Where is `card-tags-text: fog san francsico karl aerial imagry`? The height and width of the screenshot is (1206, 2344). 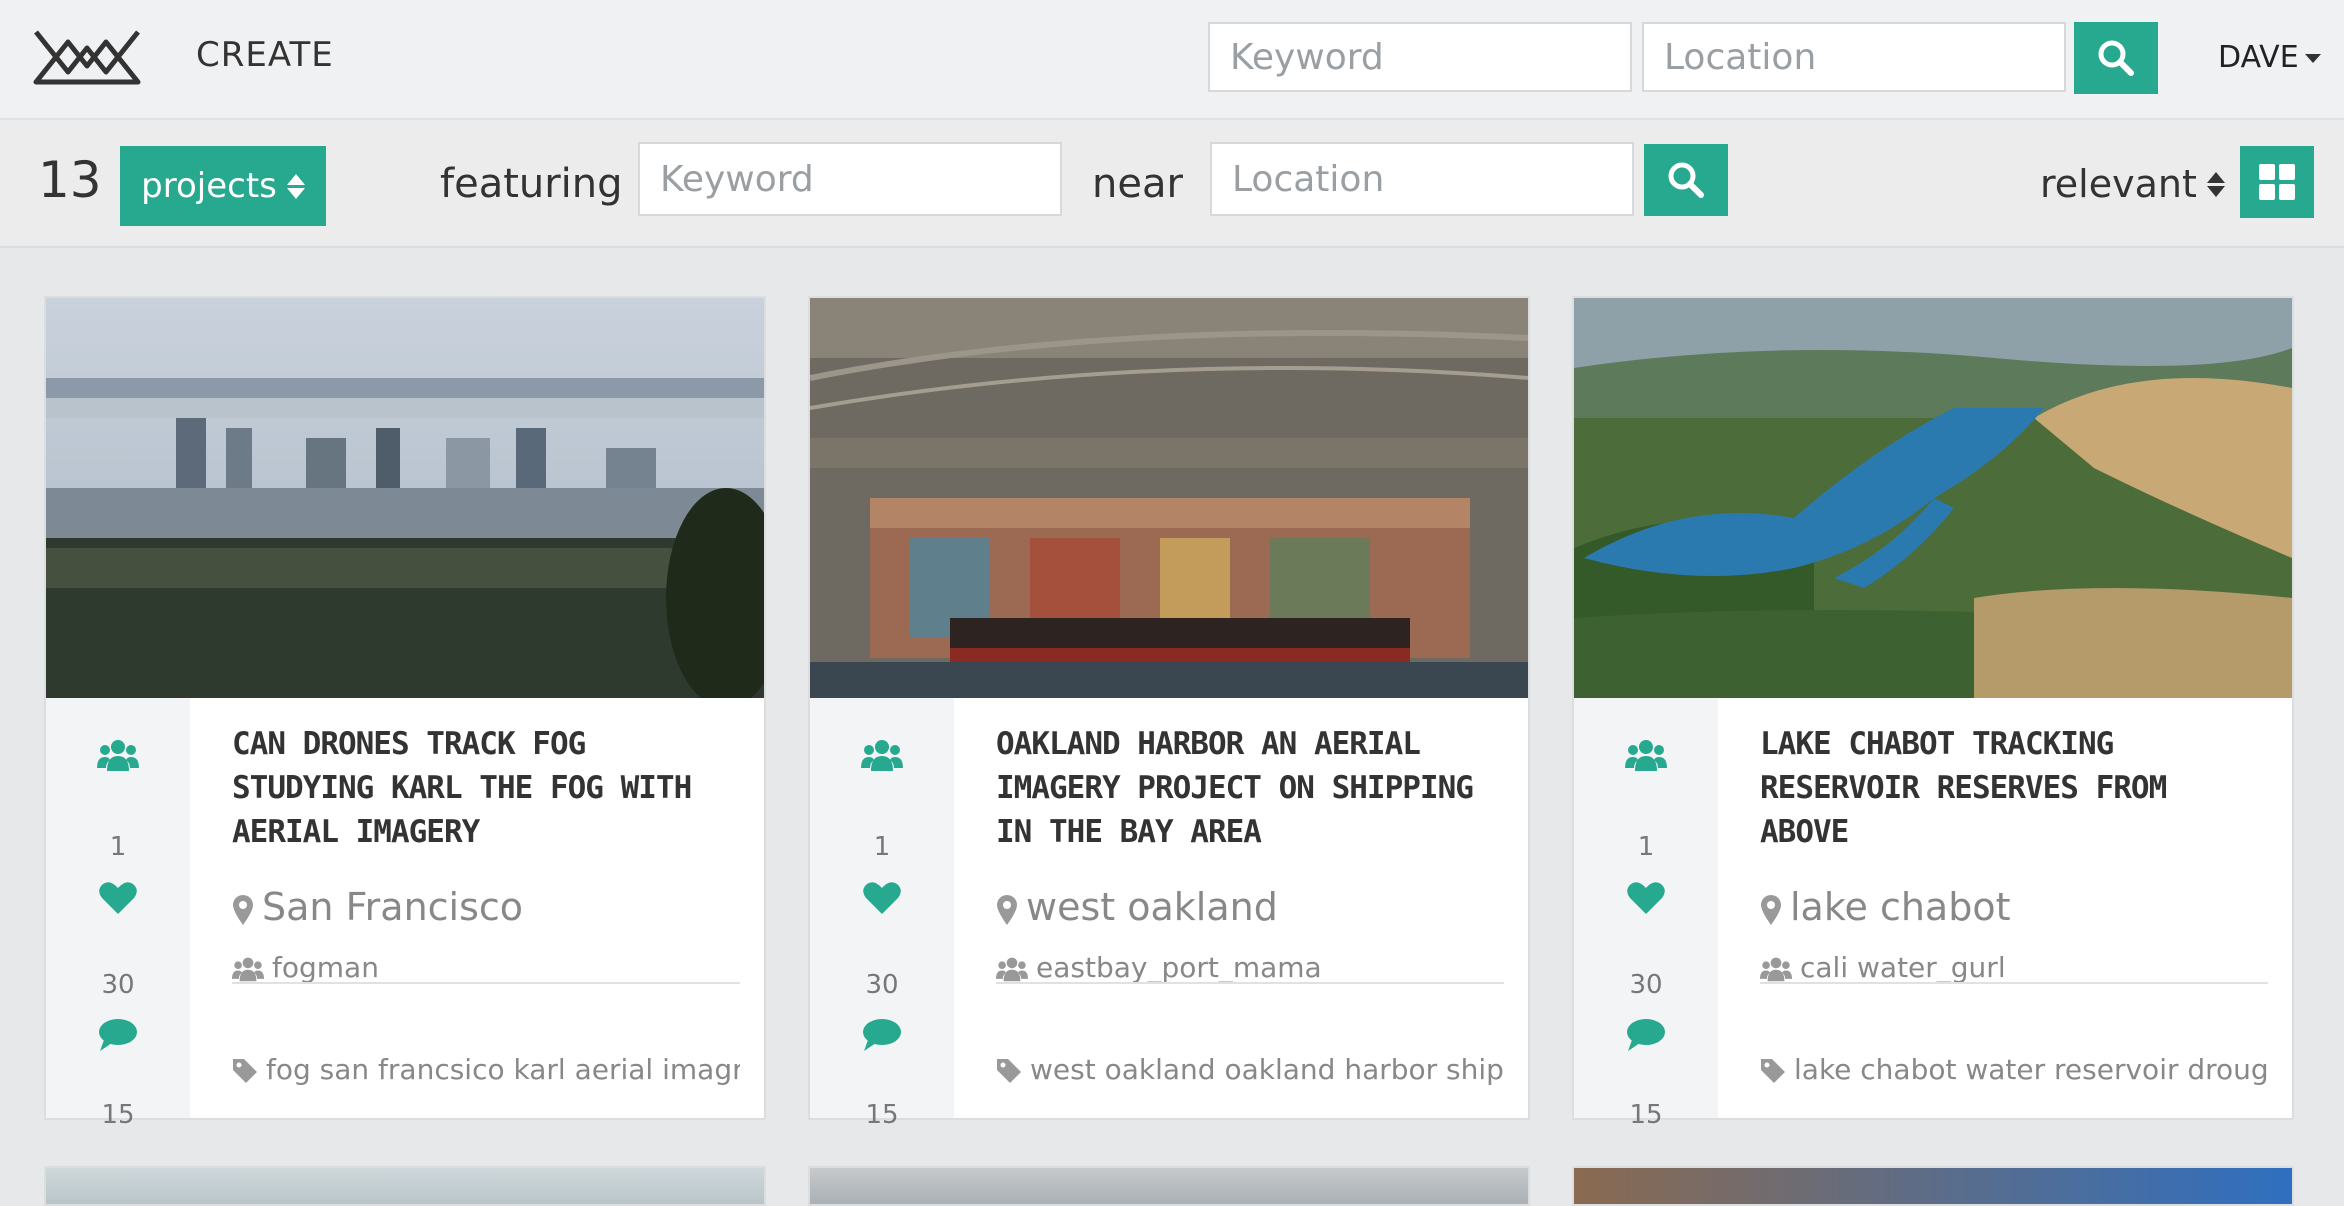
card-tags-text: fog san francsico karl aerial imagry is located at coordinates (503, 1069).